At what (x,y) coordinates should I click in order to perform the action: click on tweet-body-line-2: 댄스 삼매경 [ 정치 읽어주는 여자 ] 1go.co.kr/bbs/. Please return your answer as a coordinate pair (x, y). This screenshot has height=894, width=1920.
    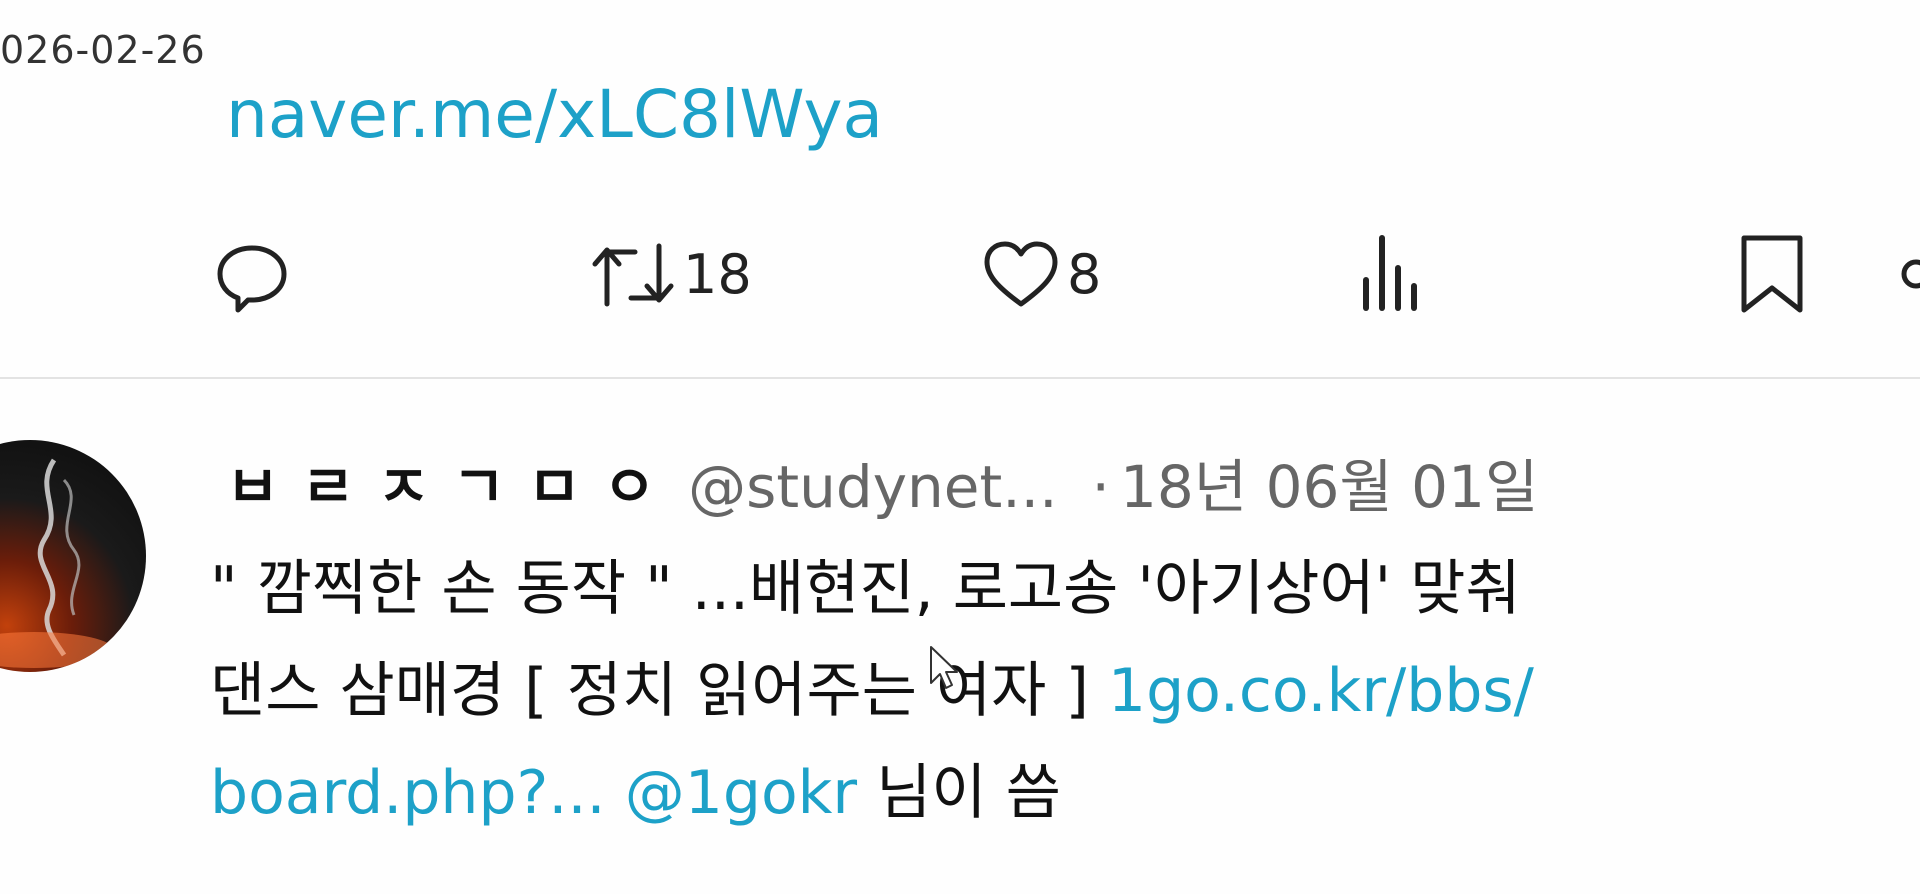
    Looking at the image, I should click on (1065, 691).